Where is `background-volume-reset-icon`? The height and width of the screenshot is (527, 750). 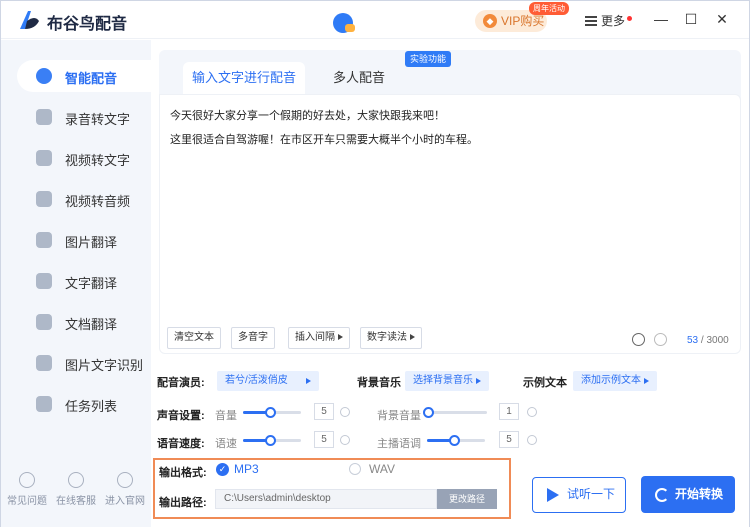 background-volume-reset-icon is located at coordinates (532, 412).